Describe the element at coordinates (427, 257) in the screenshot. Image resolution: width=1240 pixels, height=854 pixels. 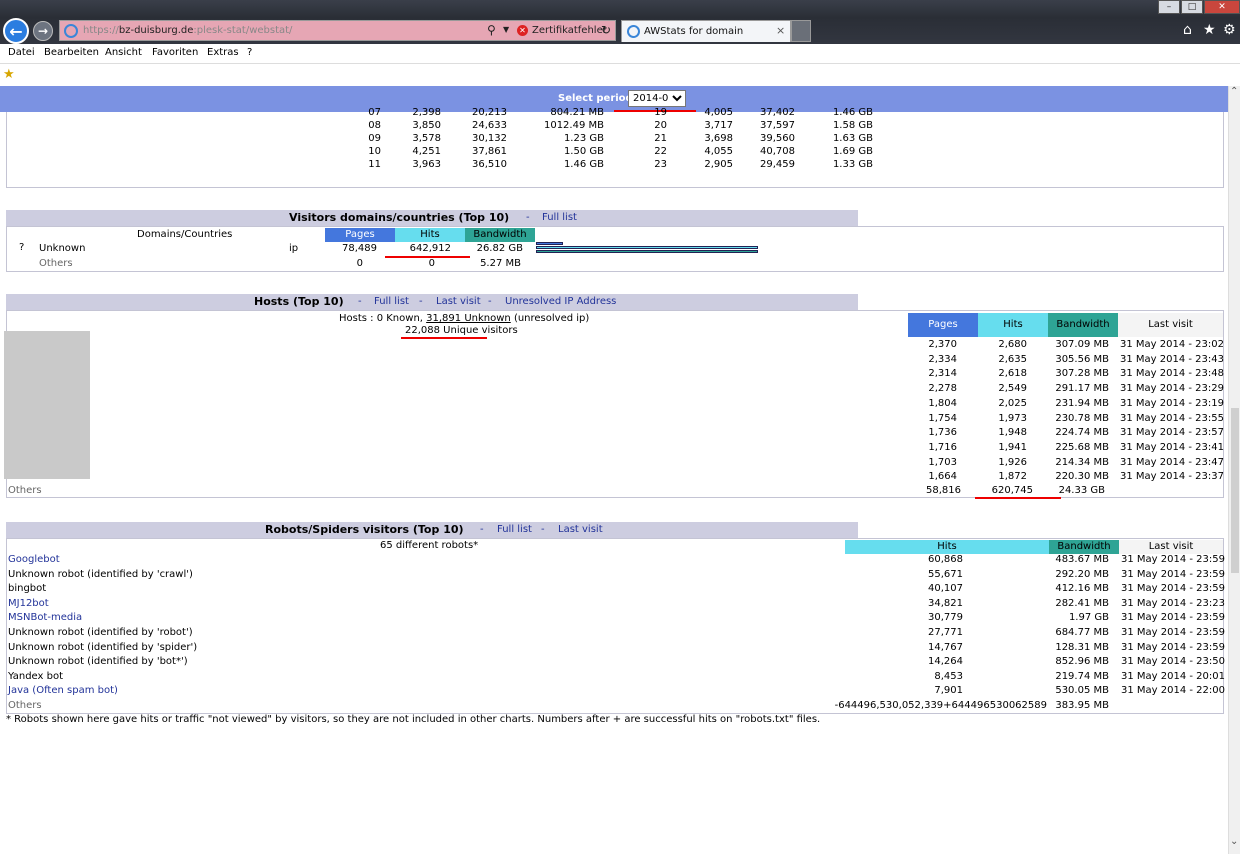
I see `red-underline-domain-hits` at that location.